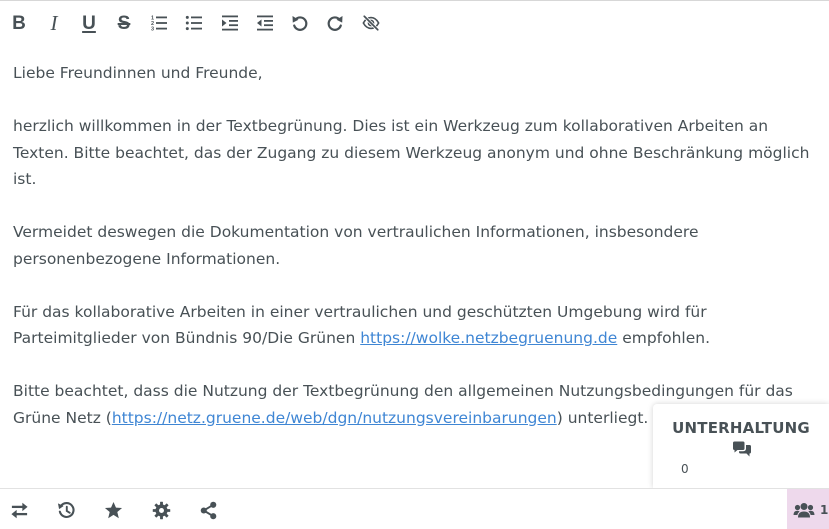 Image resolution: width=829 pixels, height=529 pixels. I want to click on bullet-list-icon, so click(193, 23).